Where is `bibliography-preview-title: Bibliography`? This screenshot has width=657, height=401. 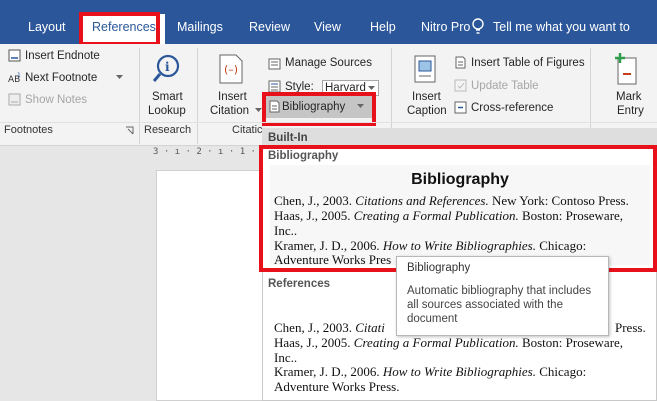
bibliography-preview-title: Bibliography is located at coordinates (460, 179).